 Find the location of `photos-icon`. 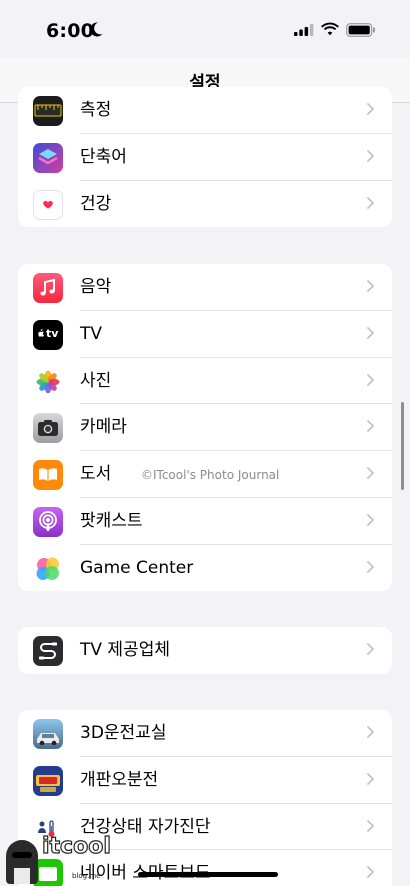

photos-icon is located at coordinates (48, 381).